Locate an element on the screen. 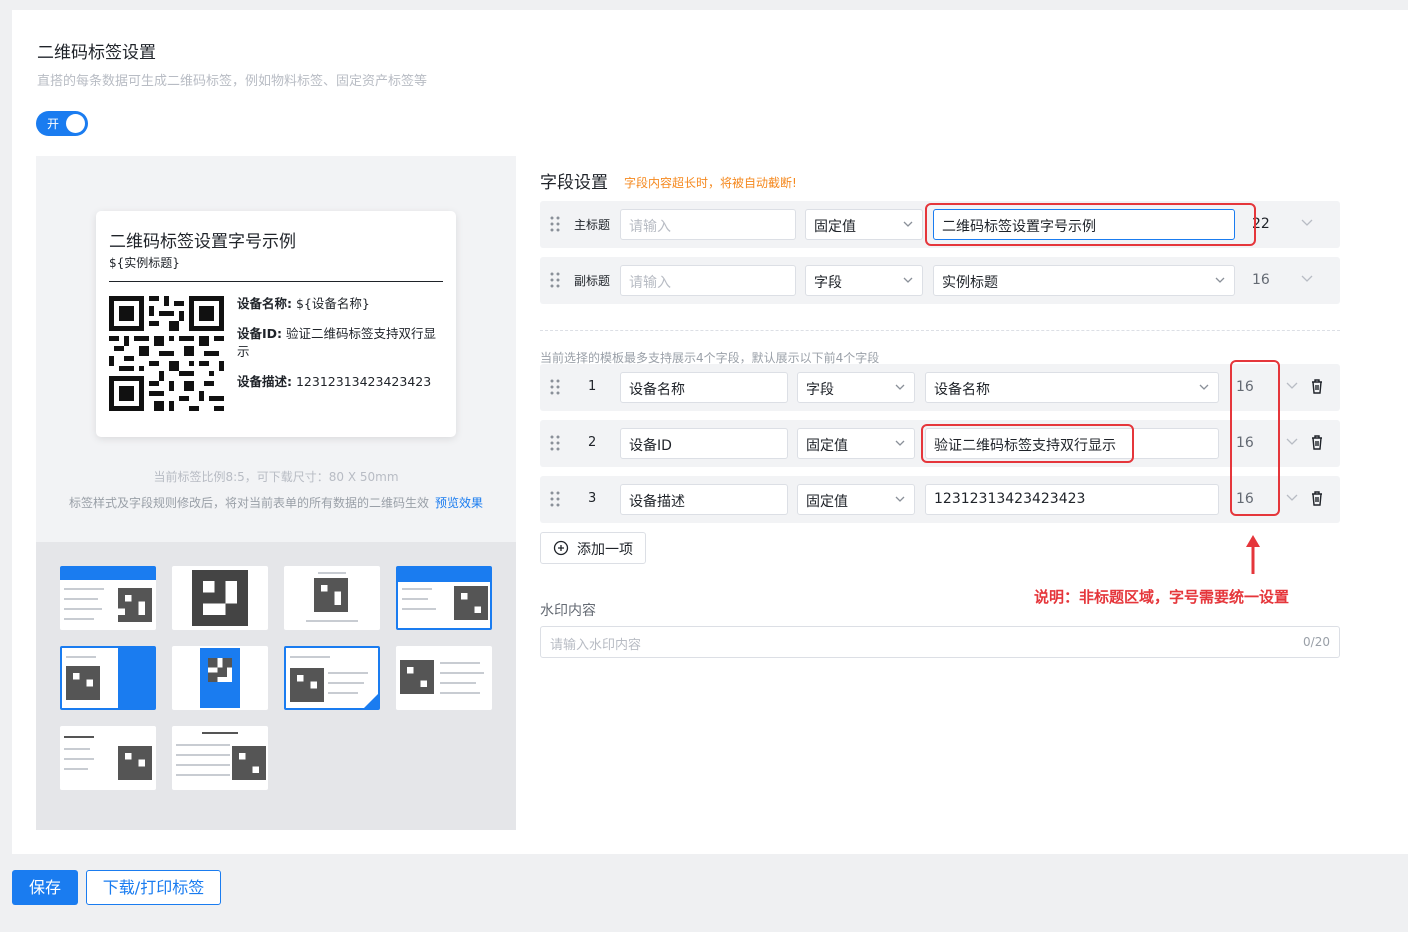  watermark-label: 水印内容 is located at coordinates (568, 611).